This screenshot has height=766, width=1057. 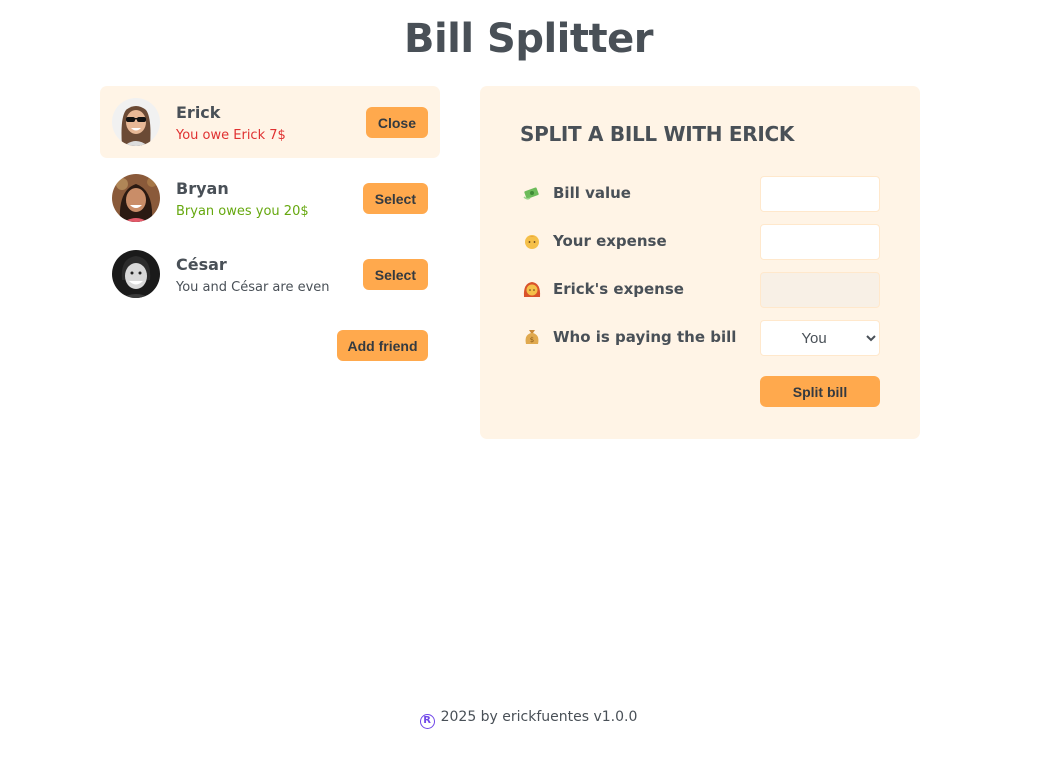 I want to click on friend-item-cesar: César You and César are even Select, so click(x=270, y=274).